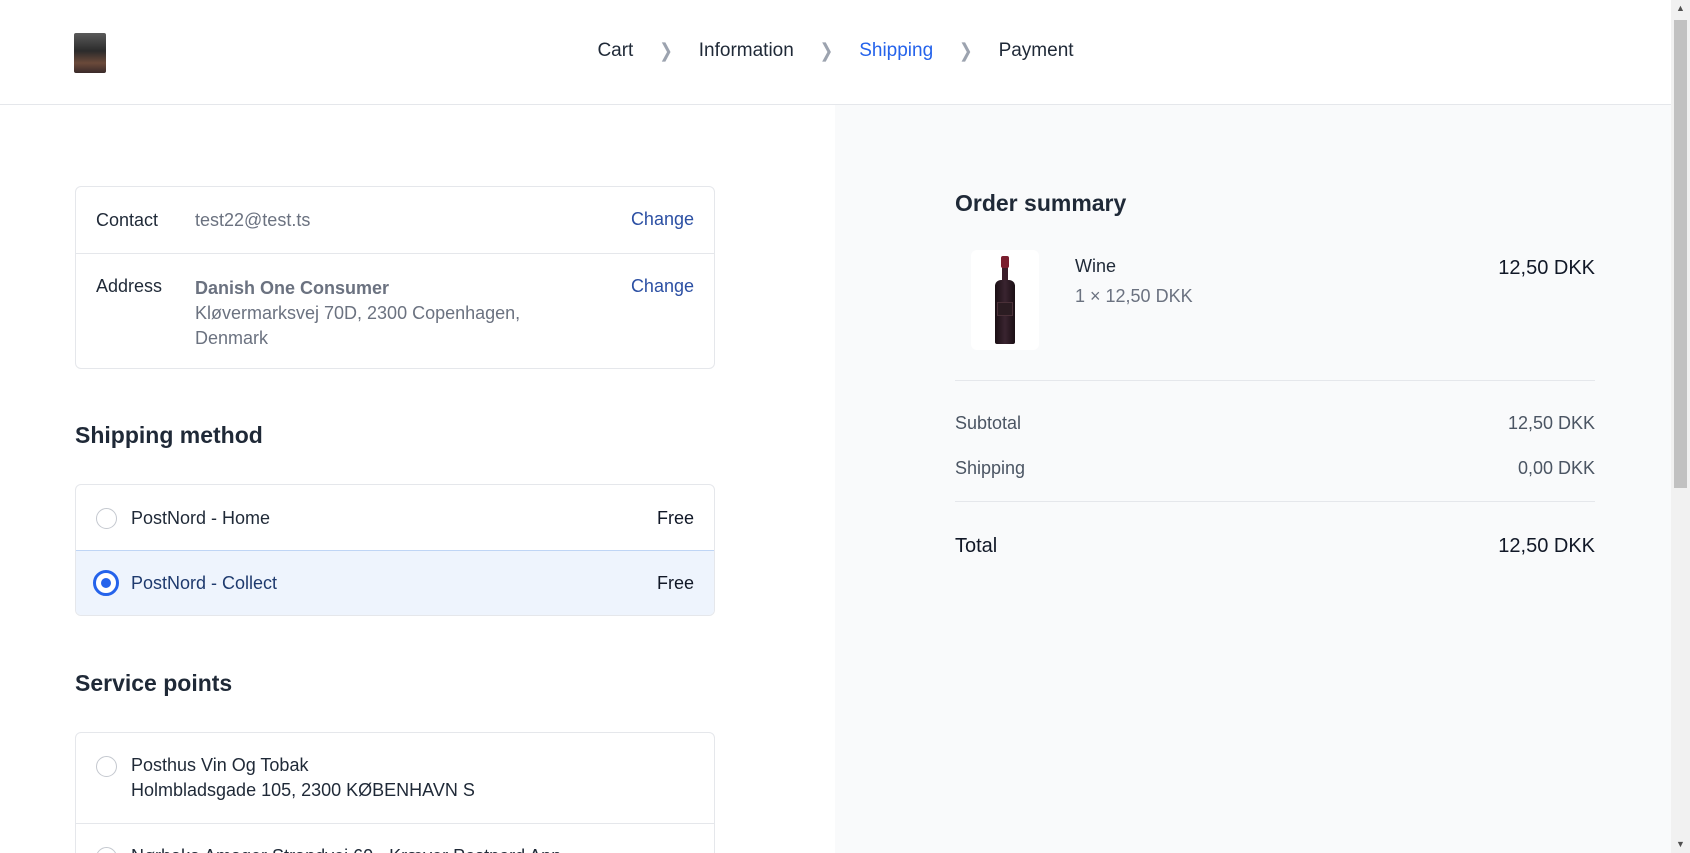 This screenshot has height=853, width=1690. What do you see at coordinates (1680, 8) in the screenshot?
I see `scroll-up-icon: ▲` at bounding box center [1680, 8].